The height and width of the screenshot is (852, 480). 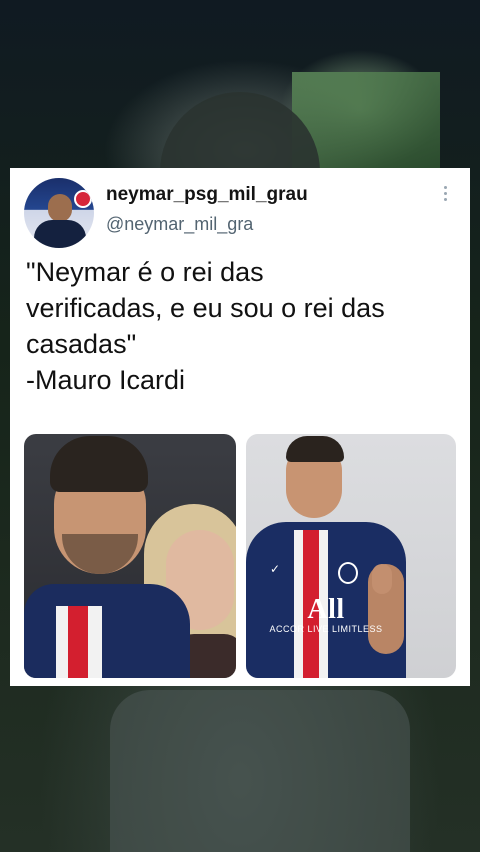 I want to click on tweet-text-line: casadas", so click(x=81, y=344).